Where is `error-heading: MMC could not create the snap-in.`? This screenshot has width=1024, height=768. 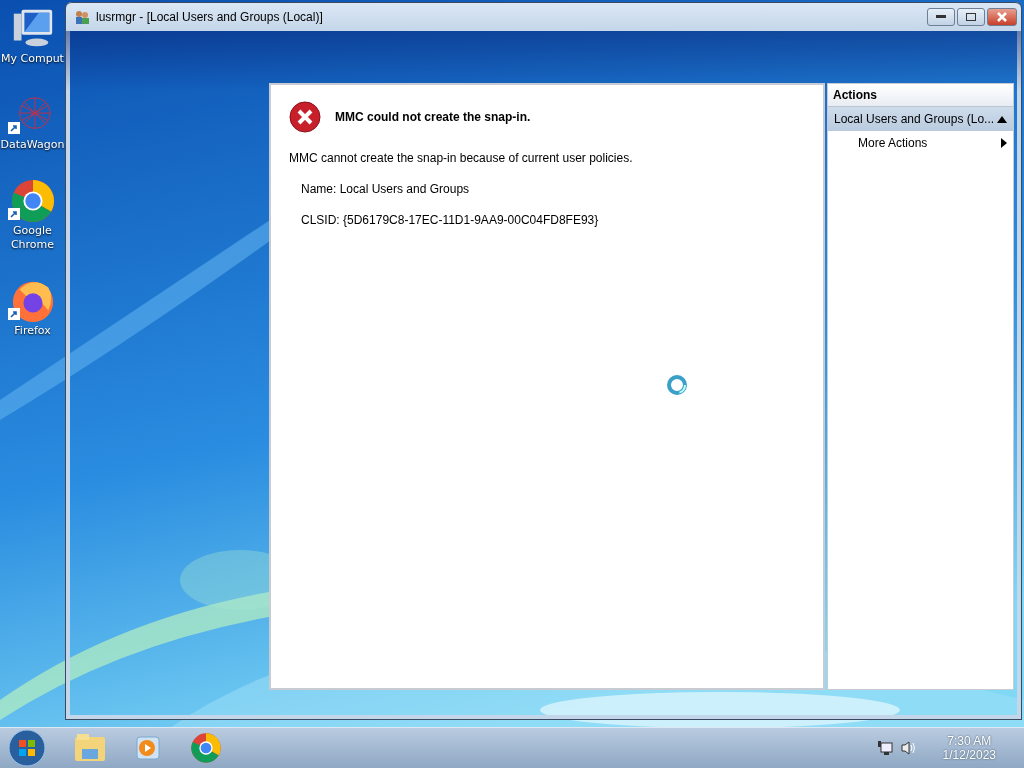
error-heading: MMC could not create the snap-in. is located at coordinates (433, 117).